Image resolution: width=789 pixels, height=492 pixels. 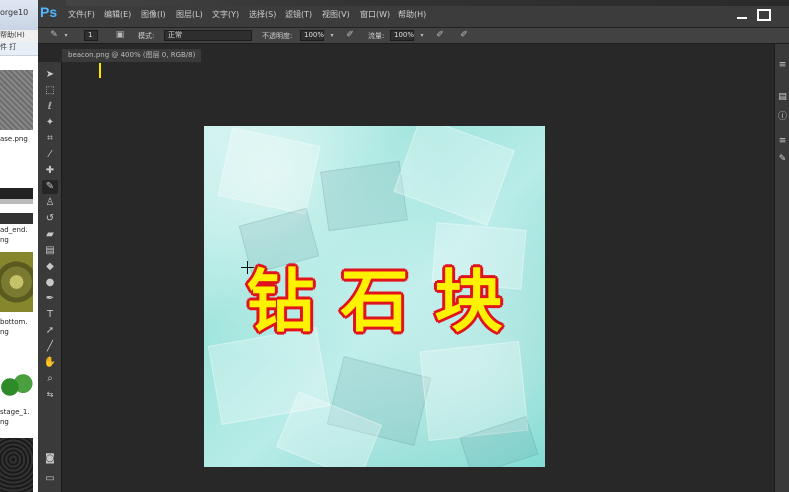 I want to click on move-tool-icon: ➤, so click(x=50, y=75).